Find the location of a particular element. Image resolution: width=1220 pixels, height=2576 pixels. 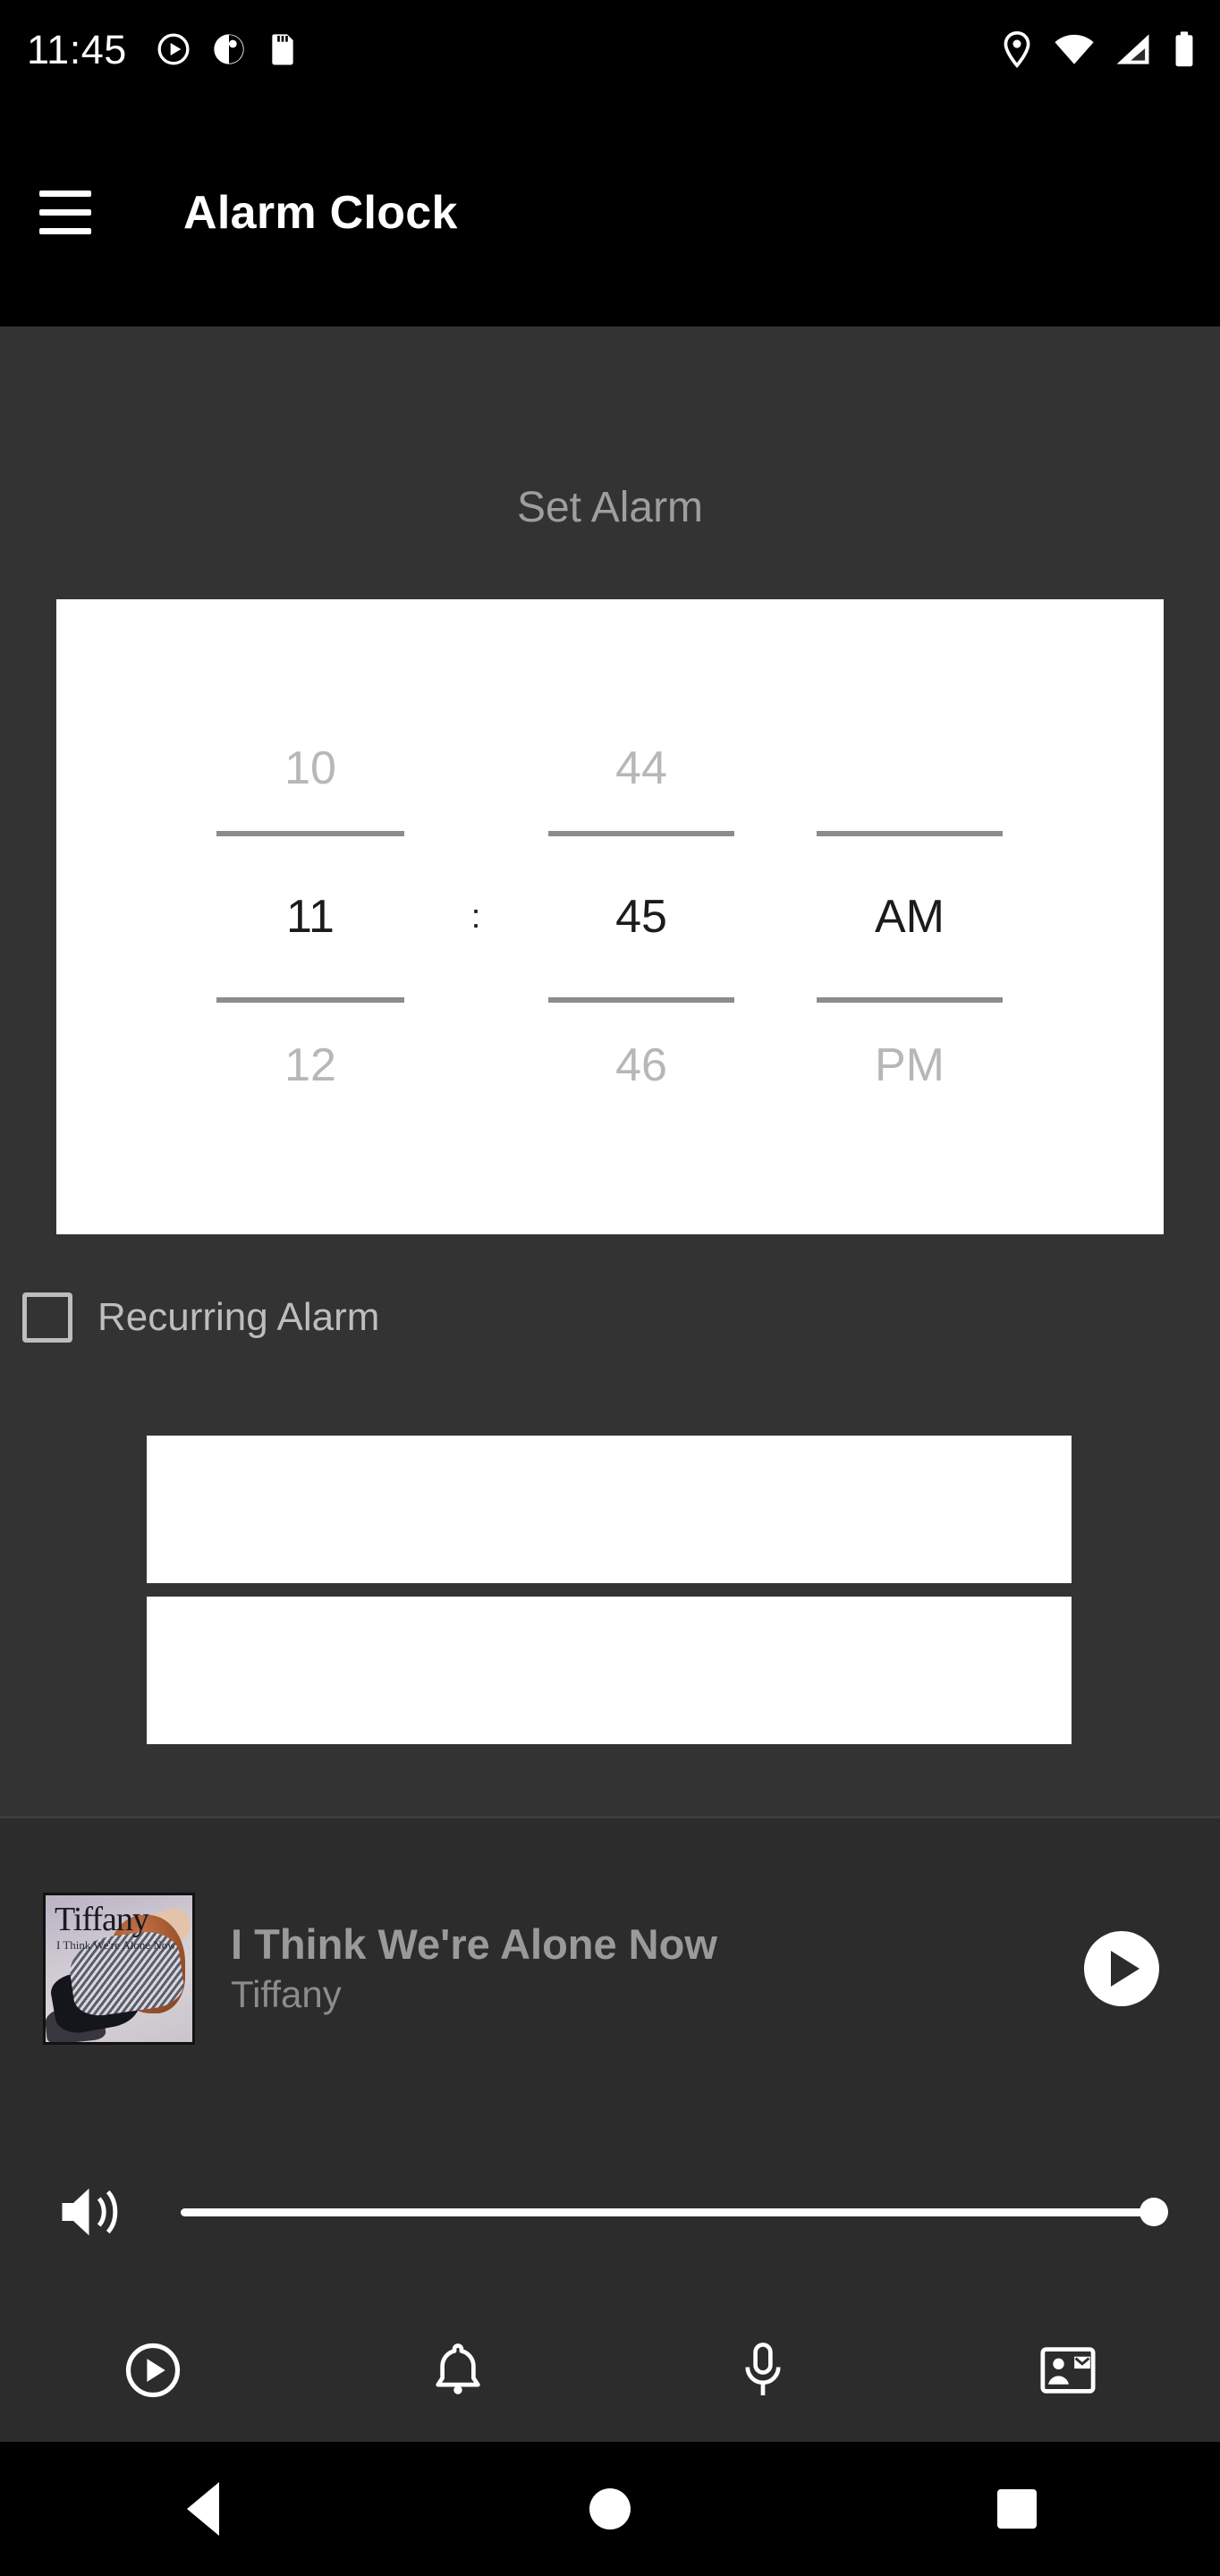

wifi-icon is located at coordinates (1074, 49).